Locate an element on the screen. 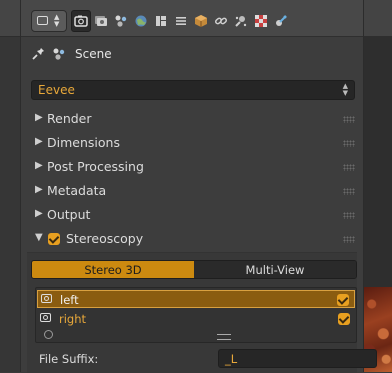 The image size is (392, 373). tab-physics is located at coordinates (281, 21).